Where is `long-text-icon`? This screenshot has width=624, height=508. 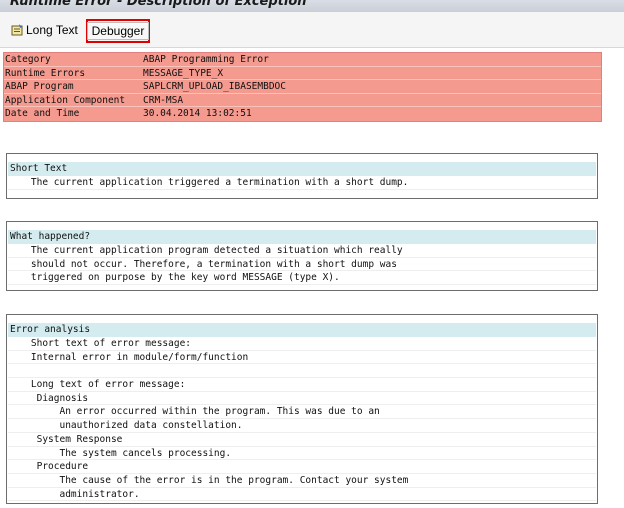
long-text-icon is located at coordinates (17, 30).